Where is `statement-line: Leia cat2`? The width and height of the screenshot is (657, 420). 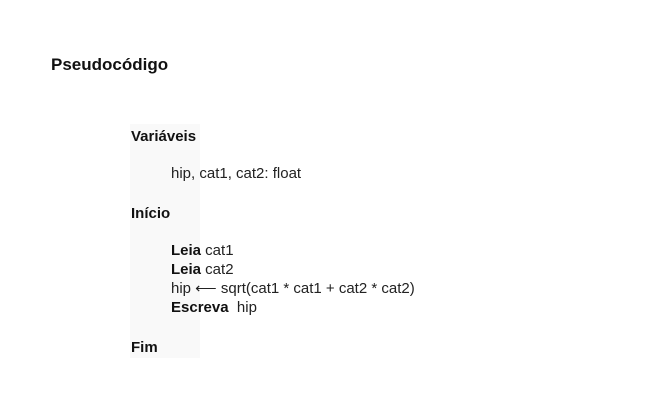
statement-line: Leia cat2 is located at coordinates (293, 269).